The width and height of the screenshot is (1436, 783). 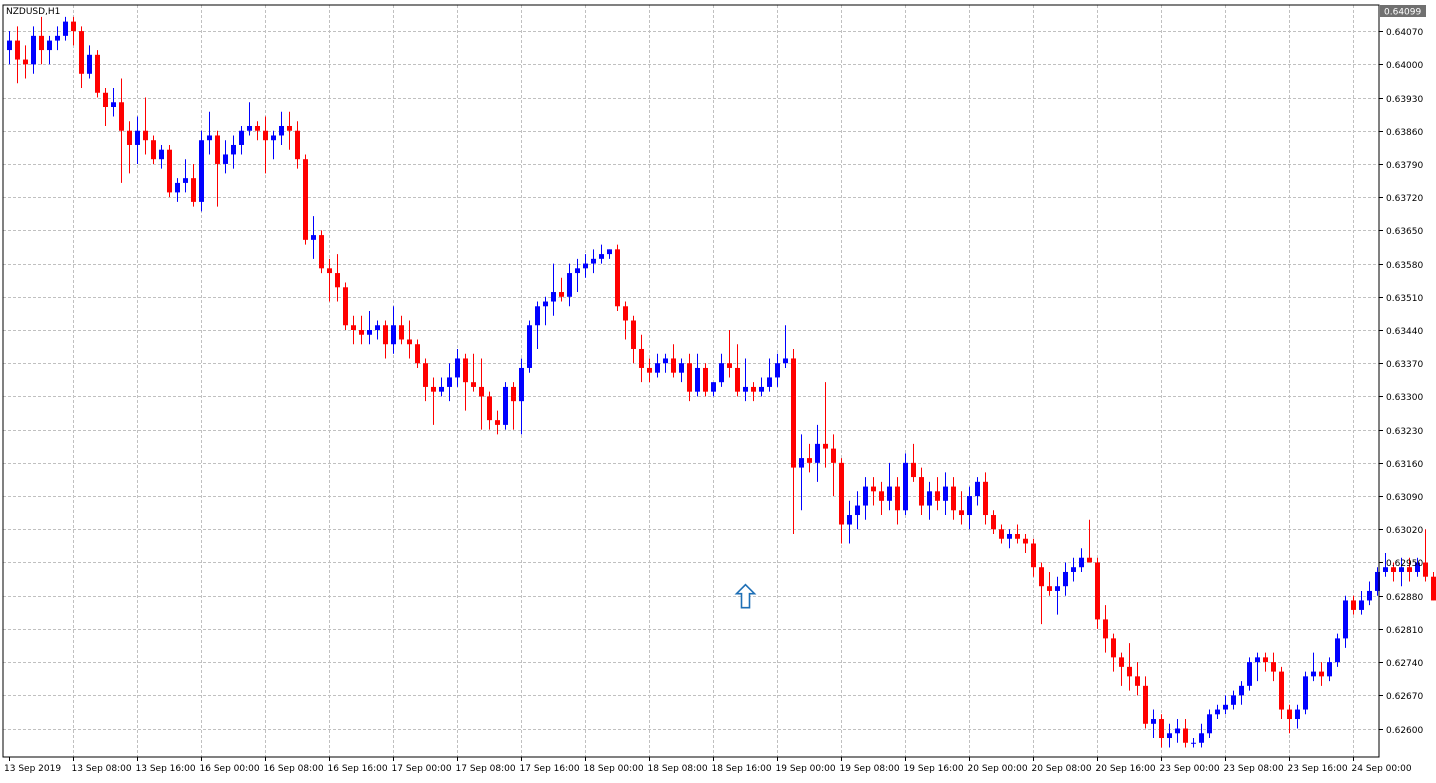 What do you see at coordinates (1190, 769) in the screenshot?
I see `time-tick-label: 23 Sep 00:00` at bounding box center [1190, 769].